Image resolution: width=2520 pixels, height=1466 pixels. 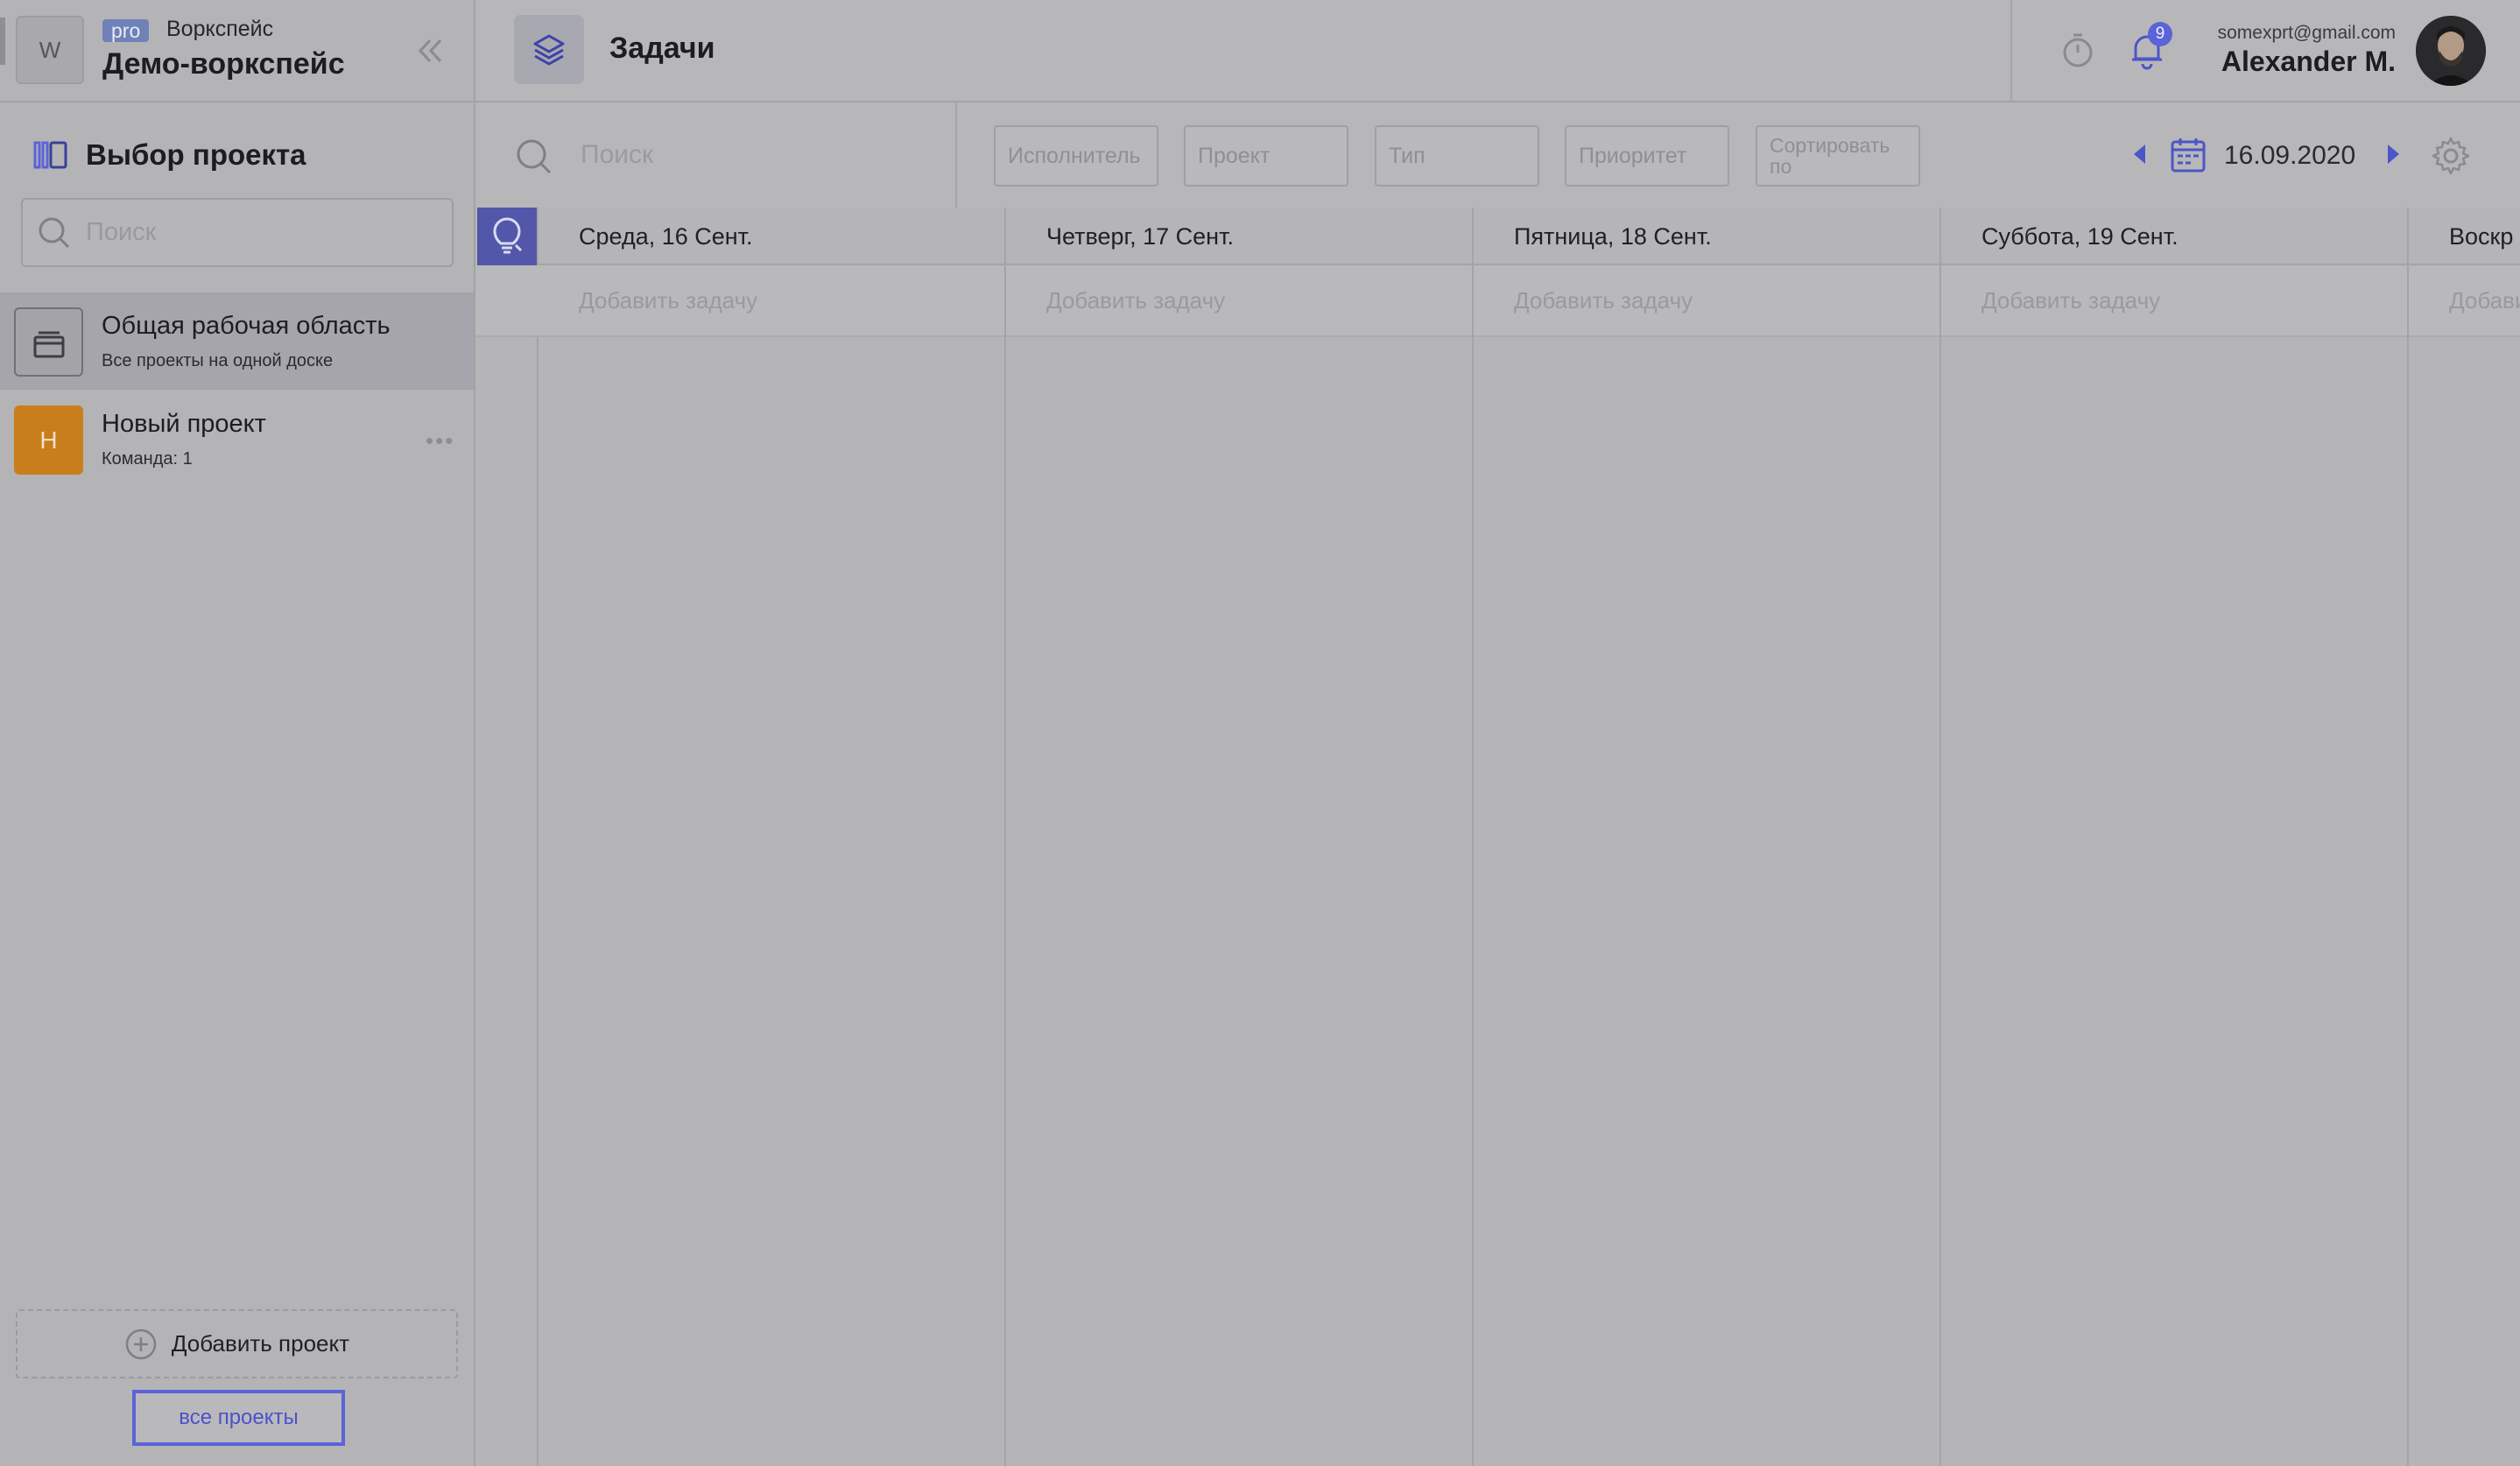 What do you see at coordinates (147, 459) in the screenshot?
I see `project-subtitle: Команда: 1` at bounding box center [147, 459].